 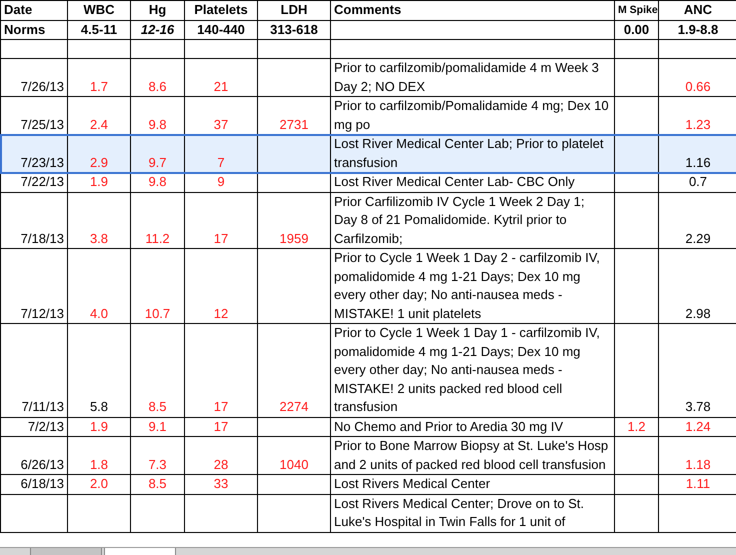 I want to click on platelets-cell: 33, so click(x=221, y=484).